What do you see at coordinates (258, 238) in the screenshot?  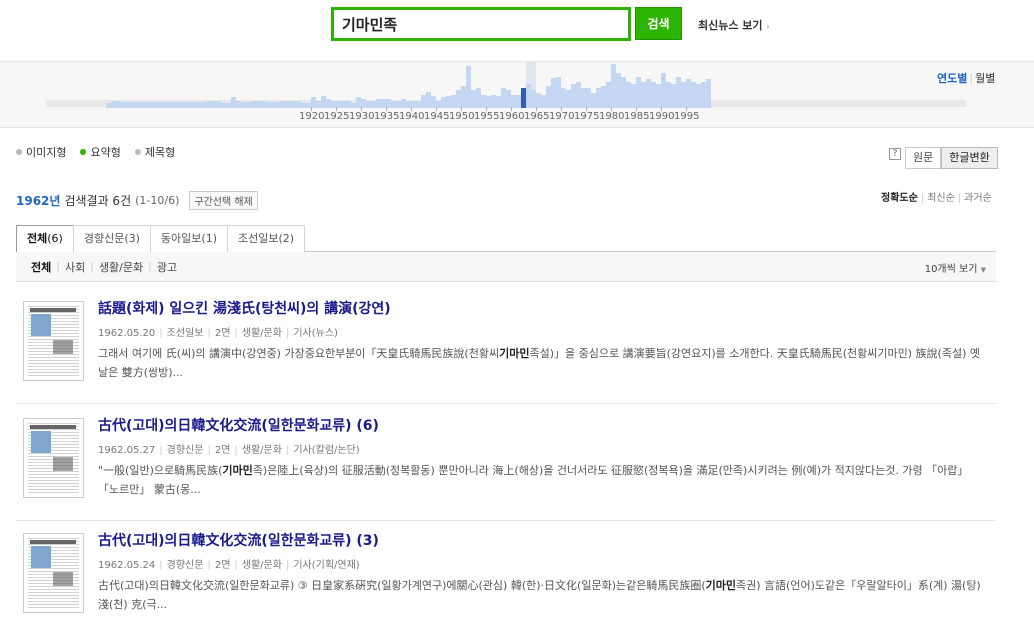 I see `tab-label: 조선일보` at bounding box center [258, 238].